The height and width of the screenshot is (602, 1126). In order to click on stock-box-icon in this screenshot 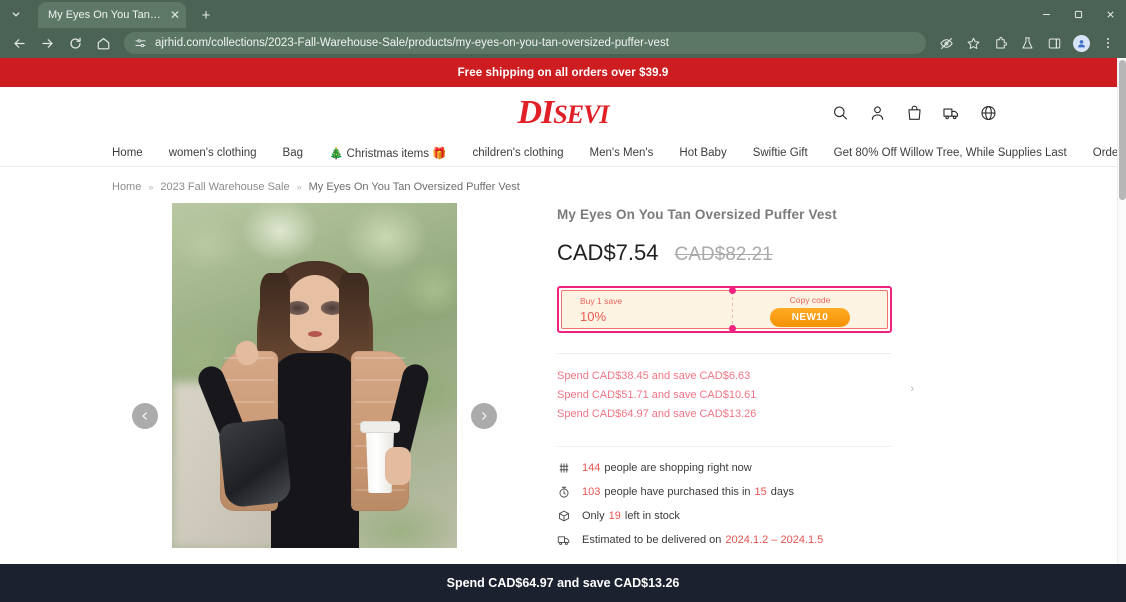, I will do `click(564, 516)`.